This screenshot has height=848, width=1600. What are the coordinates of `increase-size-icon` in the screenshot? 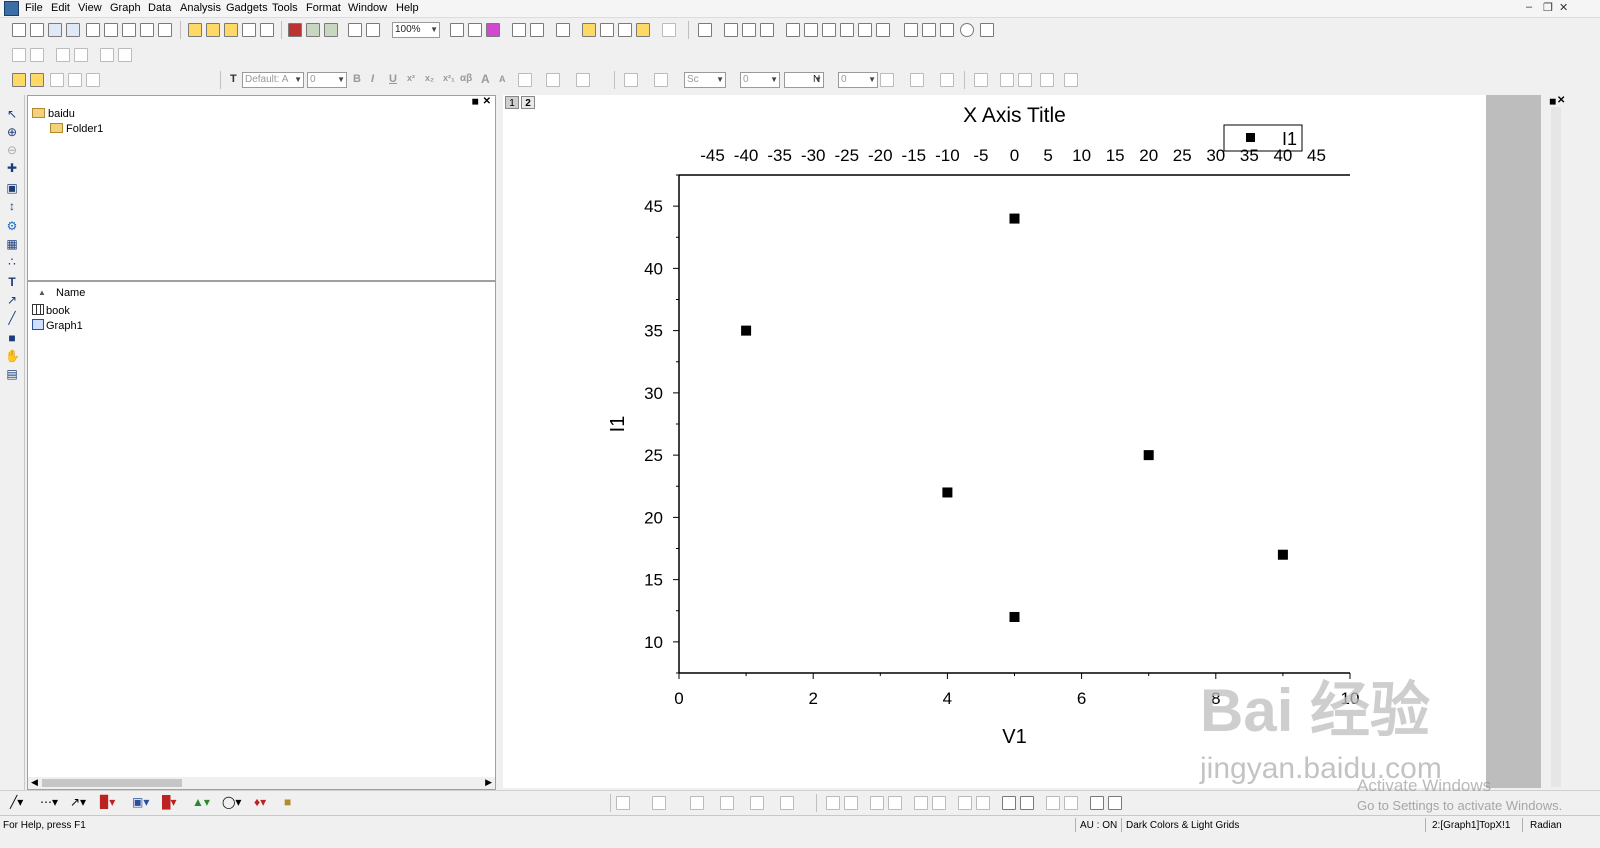 It's located at (1025, 80).